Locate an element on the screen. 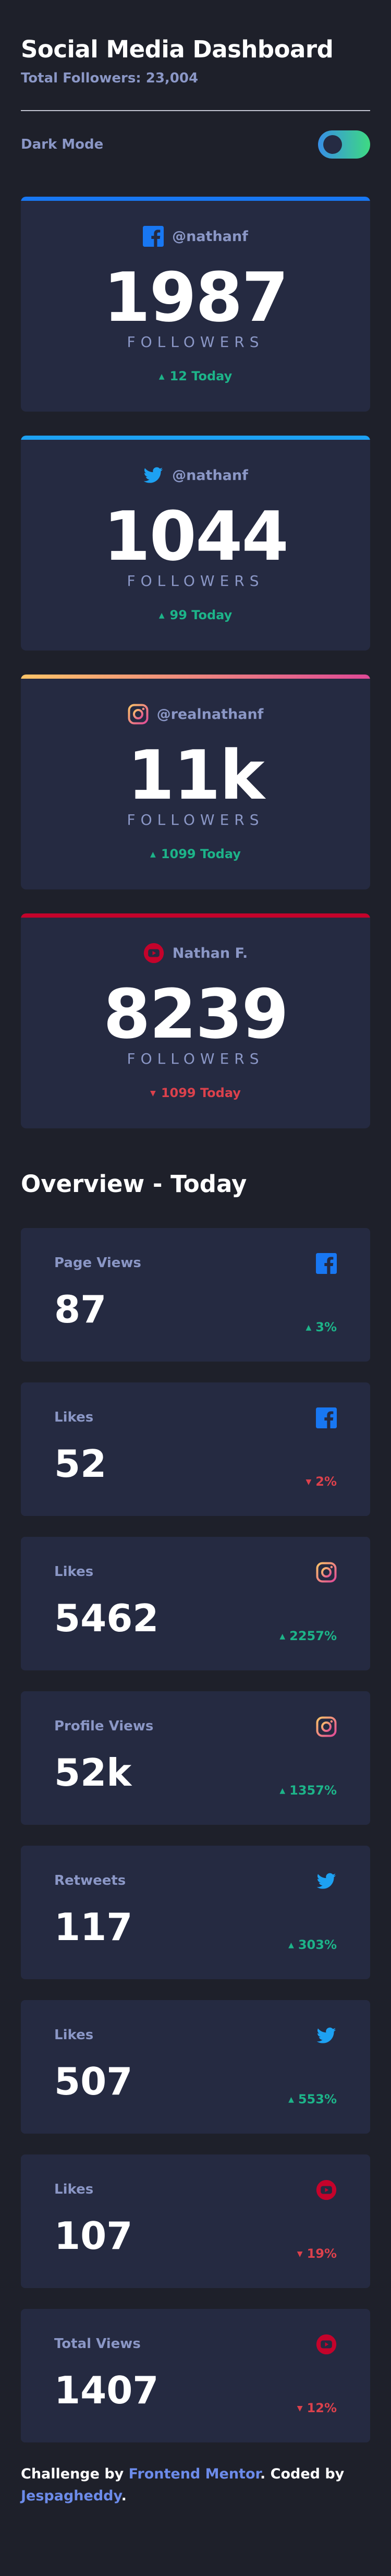 Image resolution: width=391 pixels, height=2576 pixels. handle-text: Nathan F. is located at coordinates (210, 953).